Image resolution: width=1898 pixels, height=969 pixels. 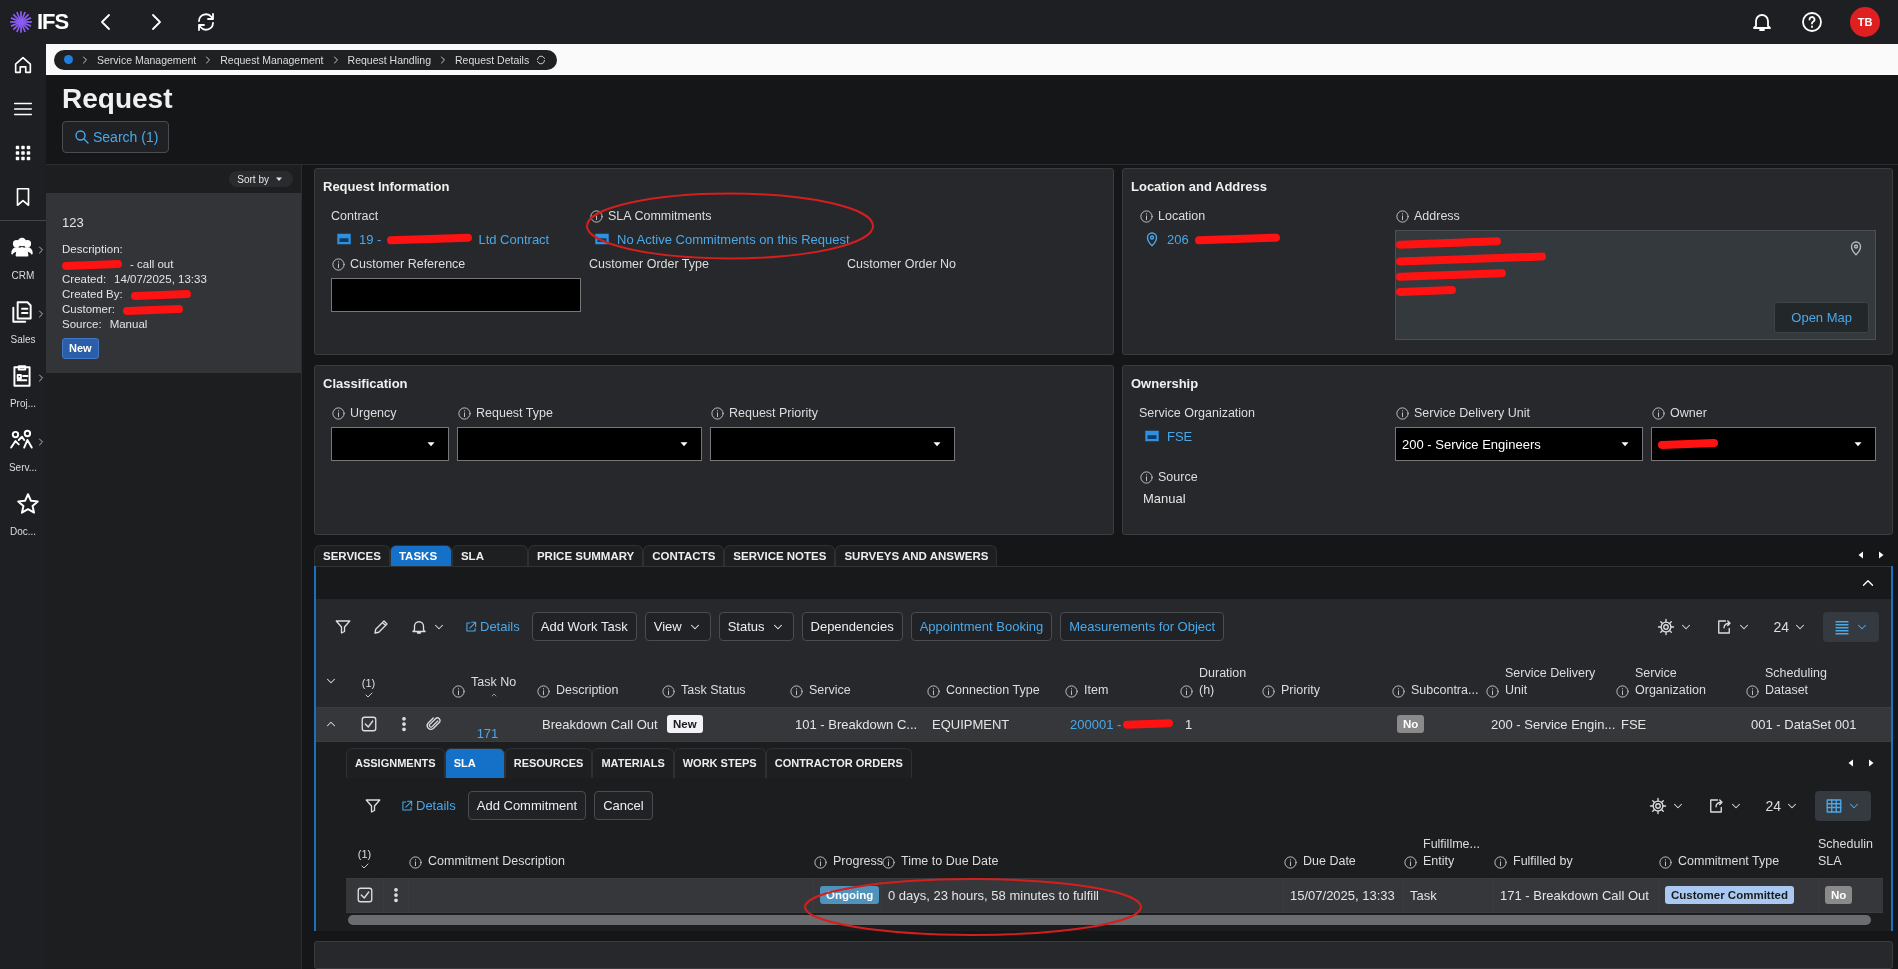 What do you see at coordinates (1096, 690) in the screenshot?
I see `column-header: Item` at bounding box center [1096, 690].